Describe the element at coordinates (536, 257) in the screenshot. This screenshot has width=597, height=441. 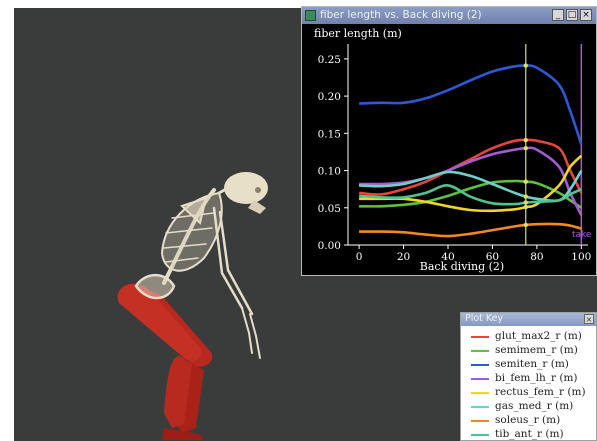
I see `x-tick-label: 80` at that location.